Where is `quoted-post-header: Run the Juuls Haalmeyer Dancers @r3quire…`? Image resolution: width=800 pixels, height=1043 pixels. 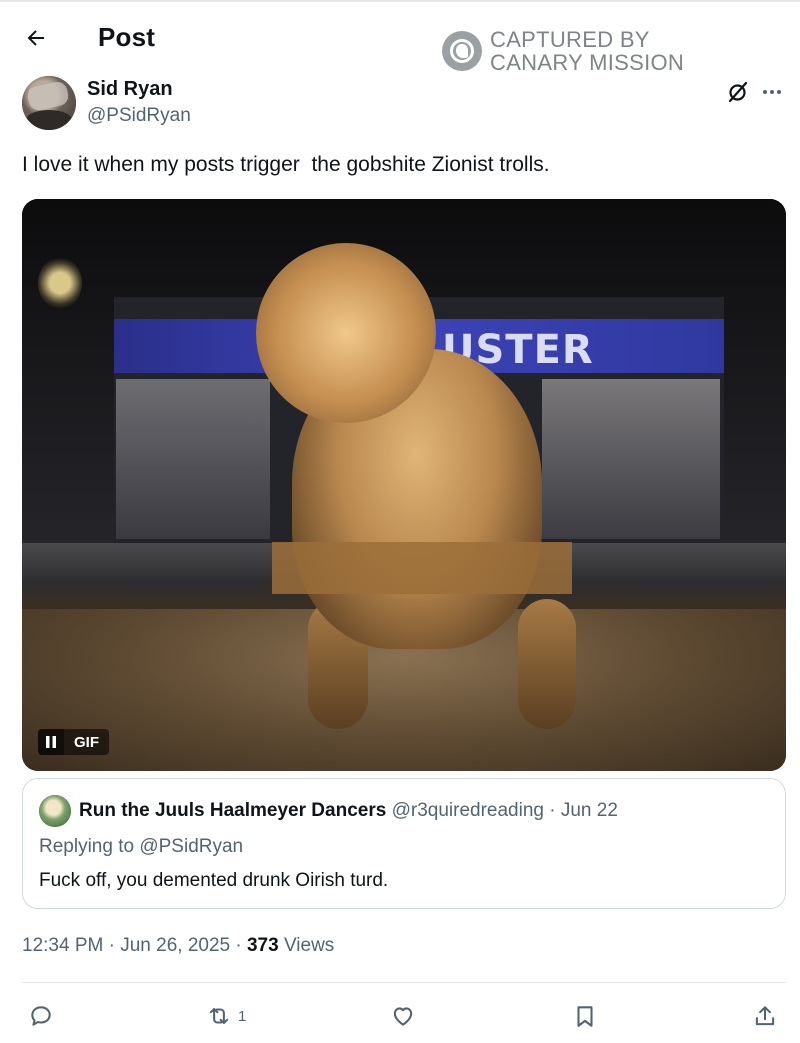 quoted-post-header: Run the Juuls Haalmeyer Dancers @r3quire… is located at coordinates (348, 811).